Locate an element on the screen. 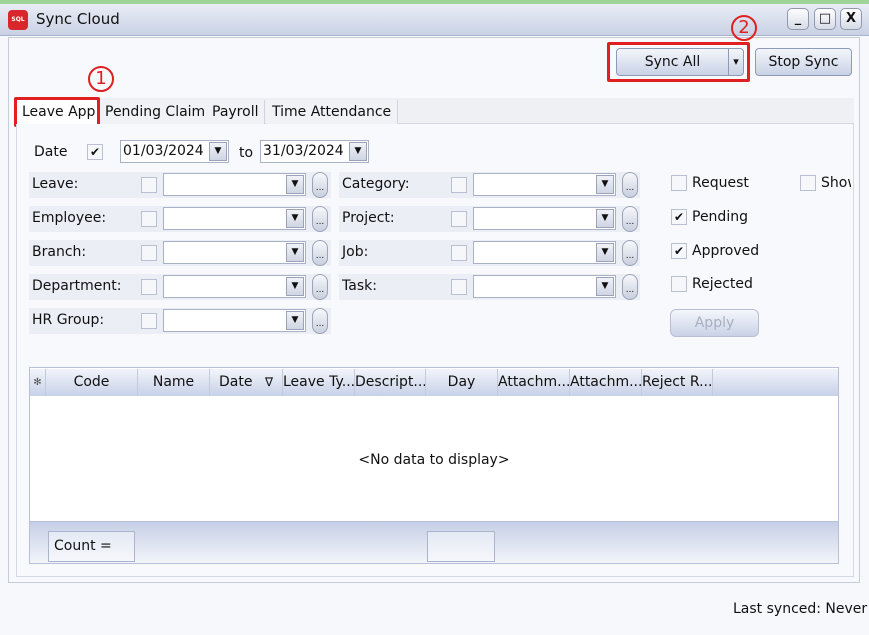 Image resolution: width=869 pixels, height=635 pixels. column-header-code: Code is located at coordinates (92, 382).